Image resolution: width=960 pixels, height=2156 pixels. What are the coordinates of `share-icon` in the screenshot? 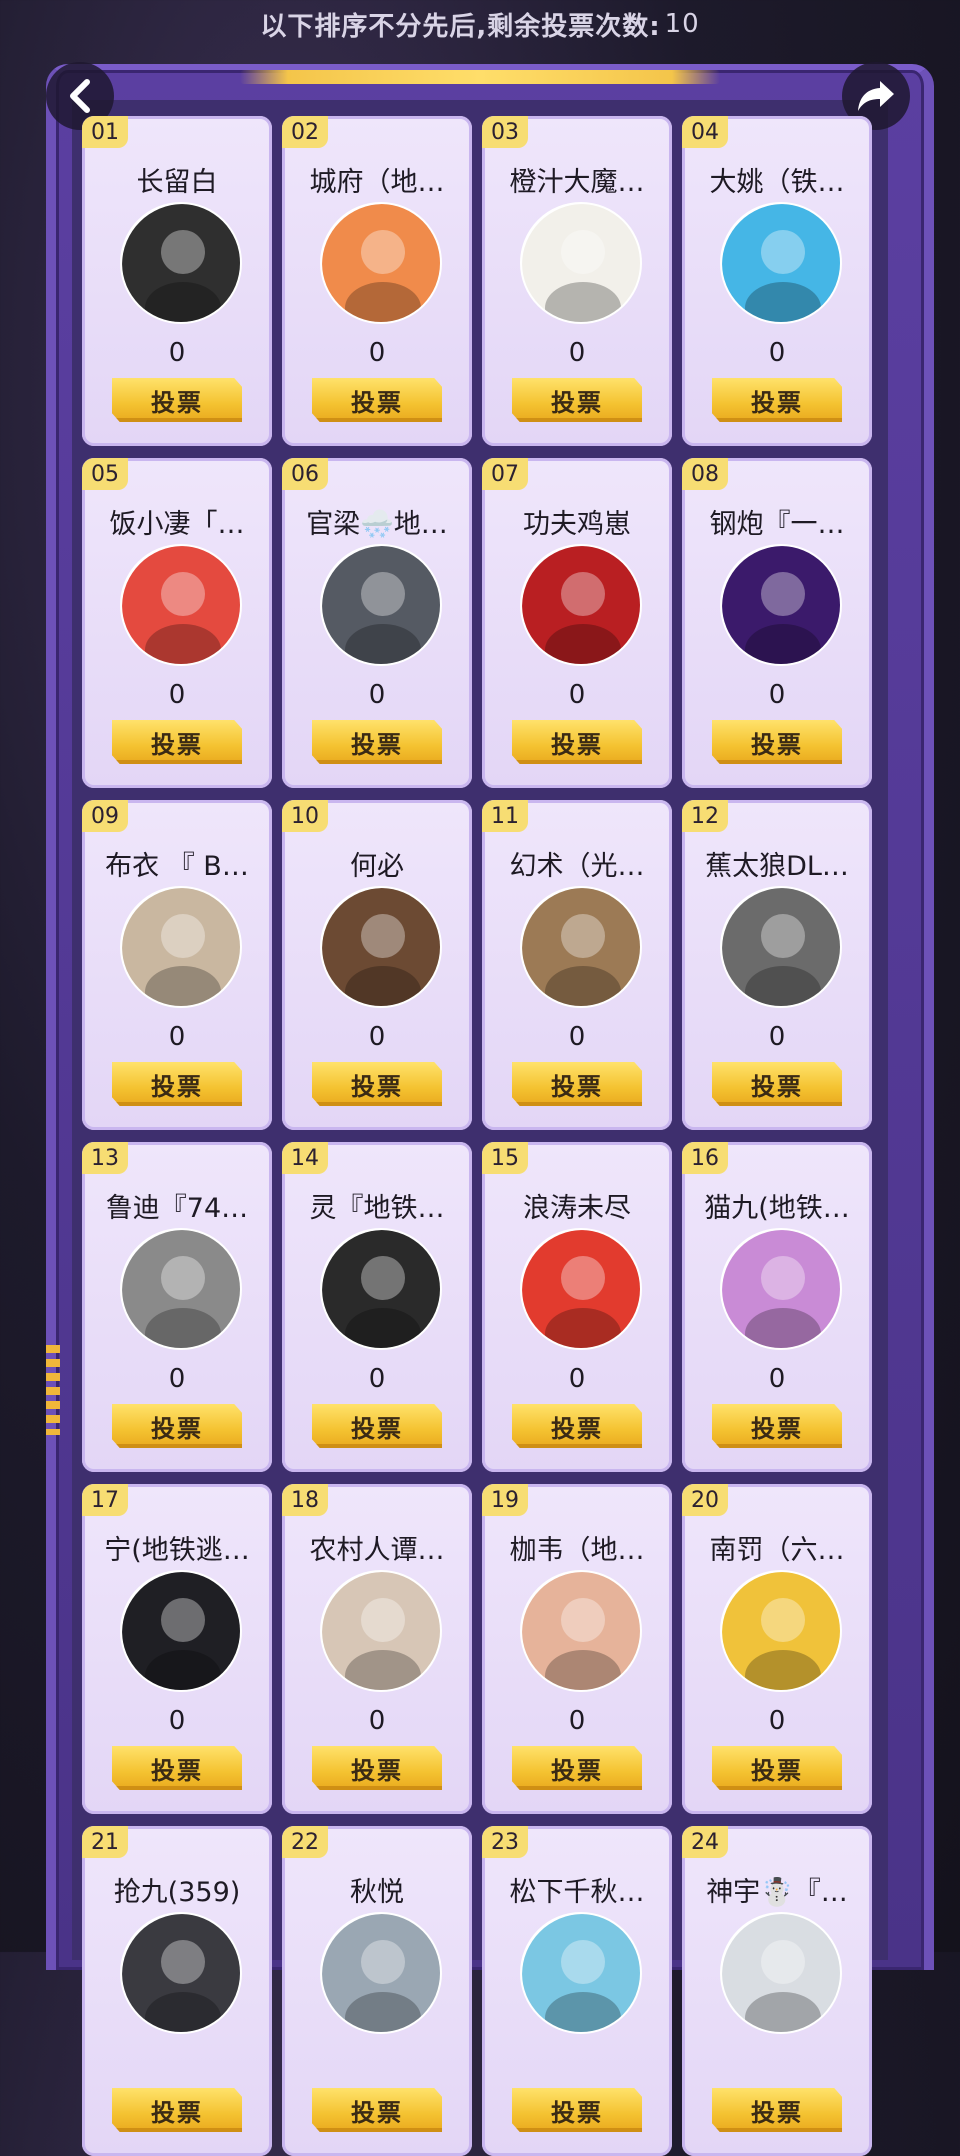 It's located at (876, 96).